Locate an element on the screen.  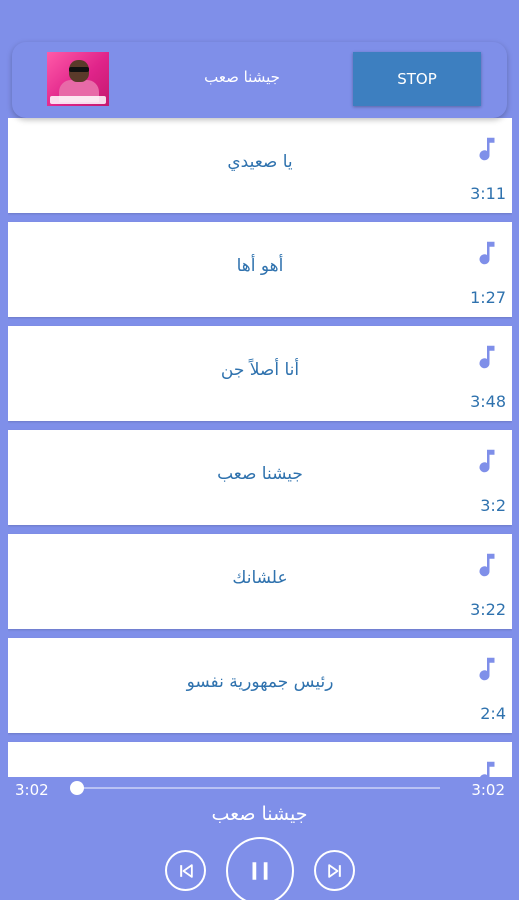
pause-icon is located at coordinates (260, 871).